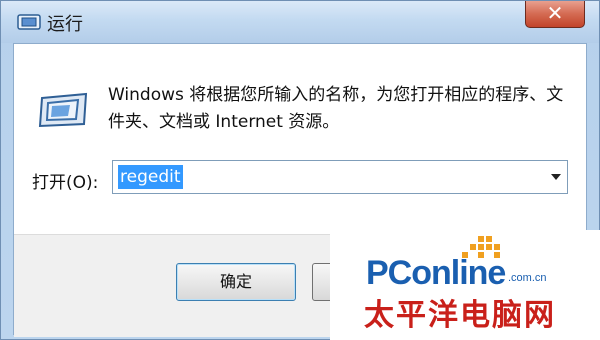 This screenshot has height=340, width=600. I want to click on open-label: 打开(O):, so click(65, 183).